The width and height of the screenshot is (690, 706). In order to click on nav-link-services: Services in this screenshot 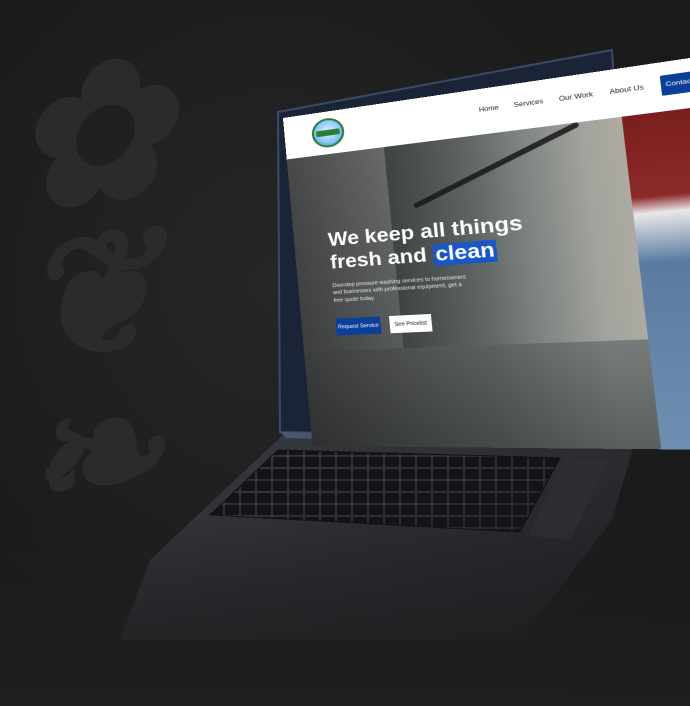, I will do `click(529, 104)`.